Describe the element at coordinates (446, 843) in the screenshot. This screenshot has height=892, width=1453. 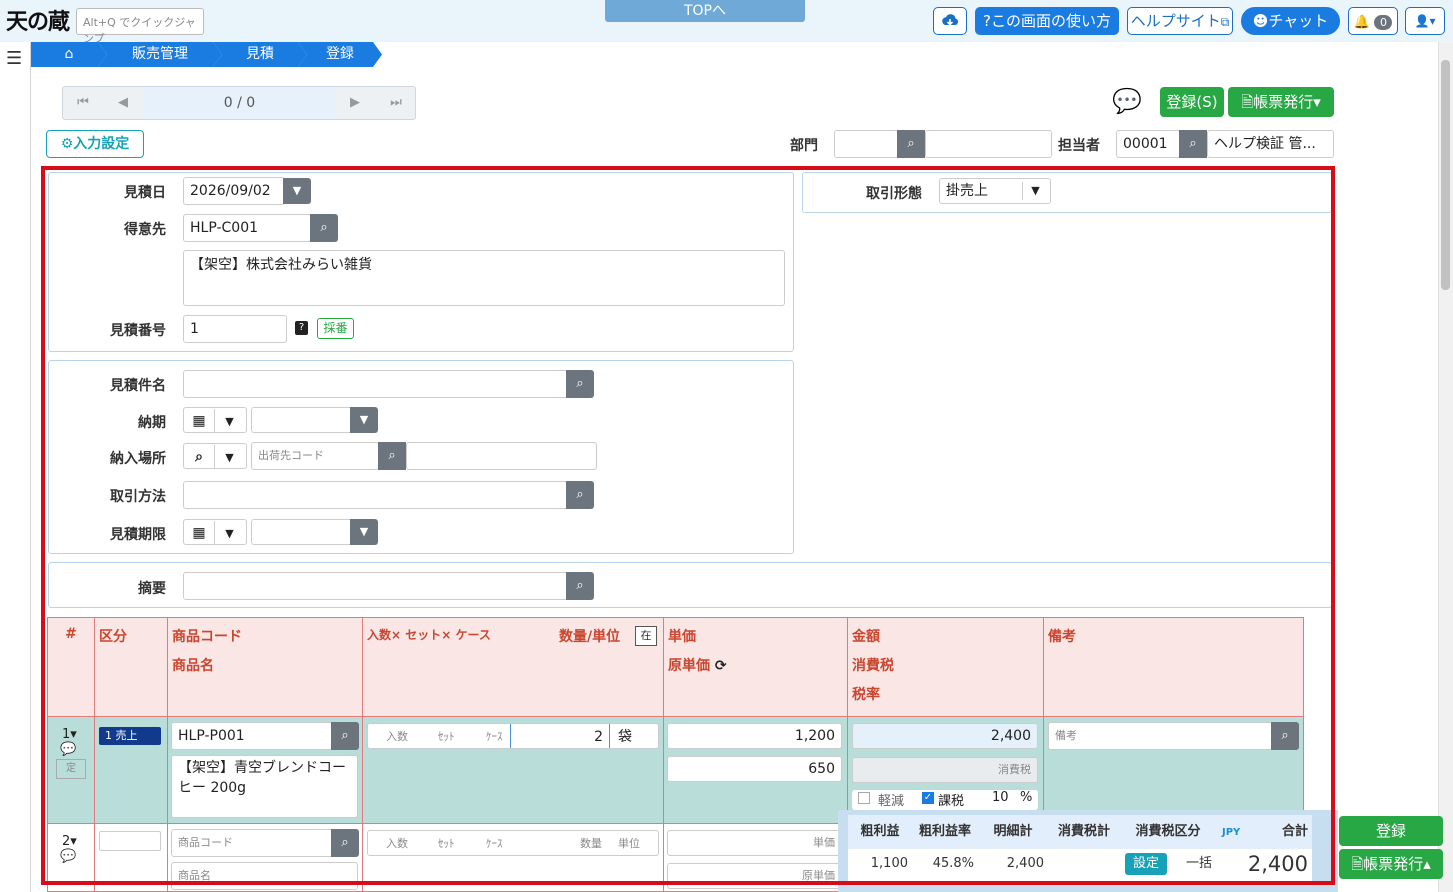
I see `row2-set: ｾｯﾄ` at that location.